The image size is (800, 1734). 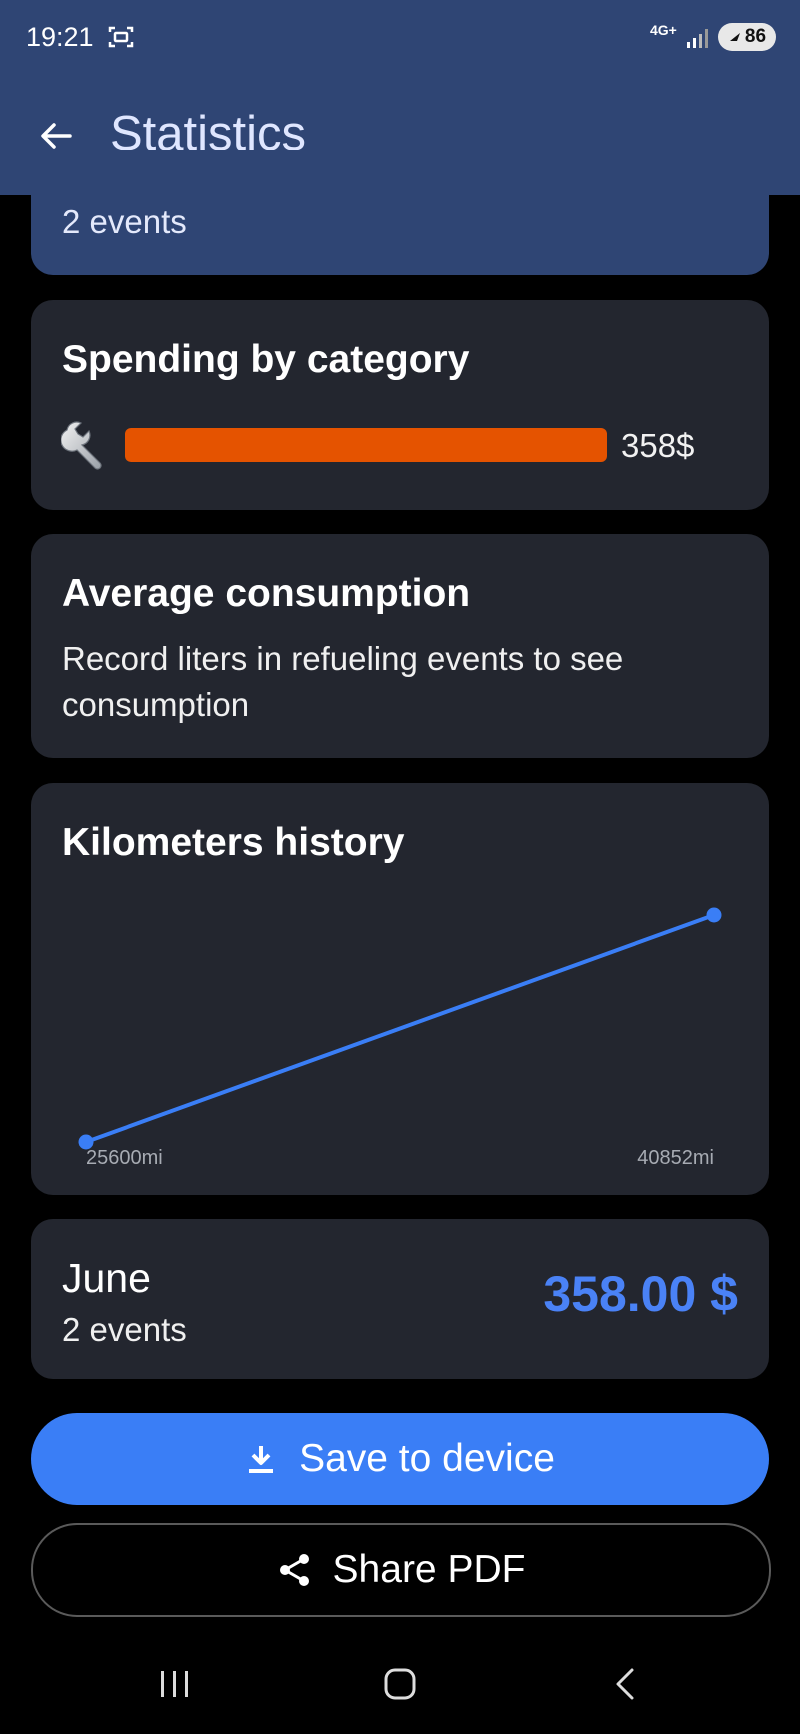 I want to click on chevron-left-icon, so click(x=625, y=1684).